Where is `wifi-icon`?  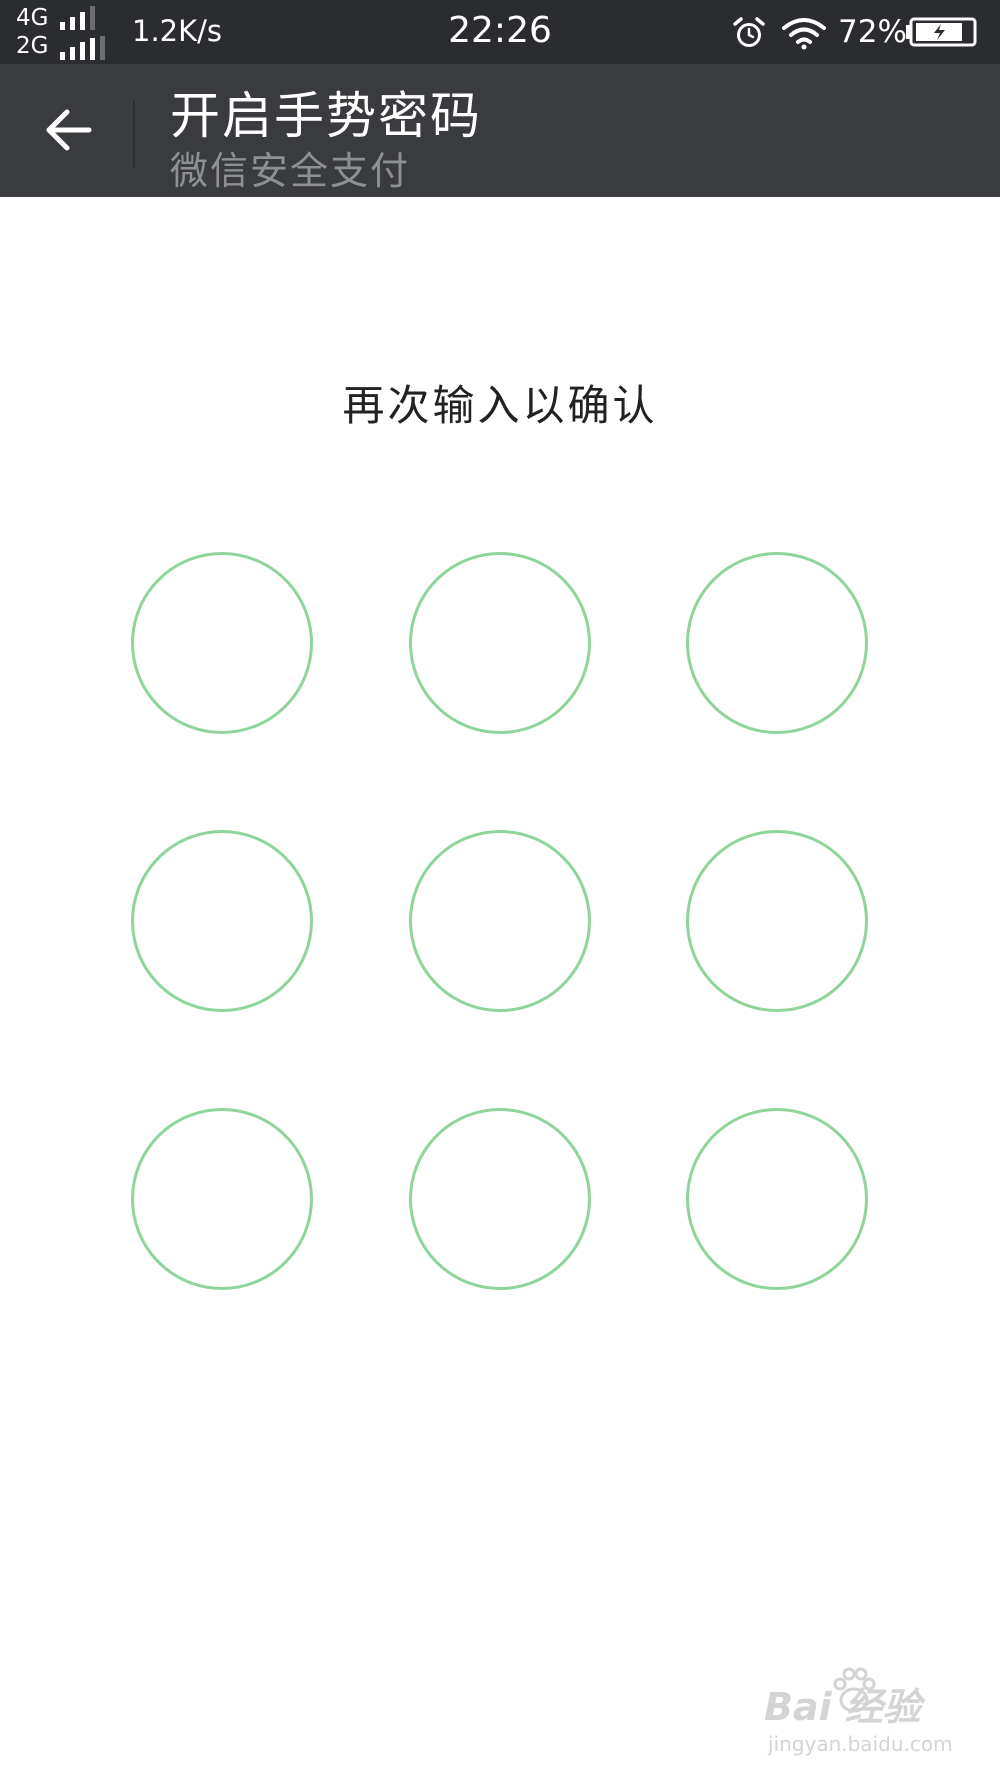 wifi-icon is located at coordinates (804, 34).